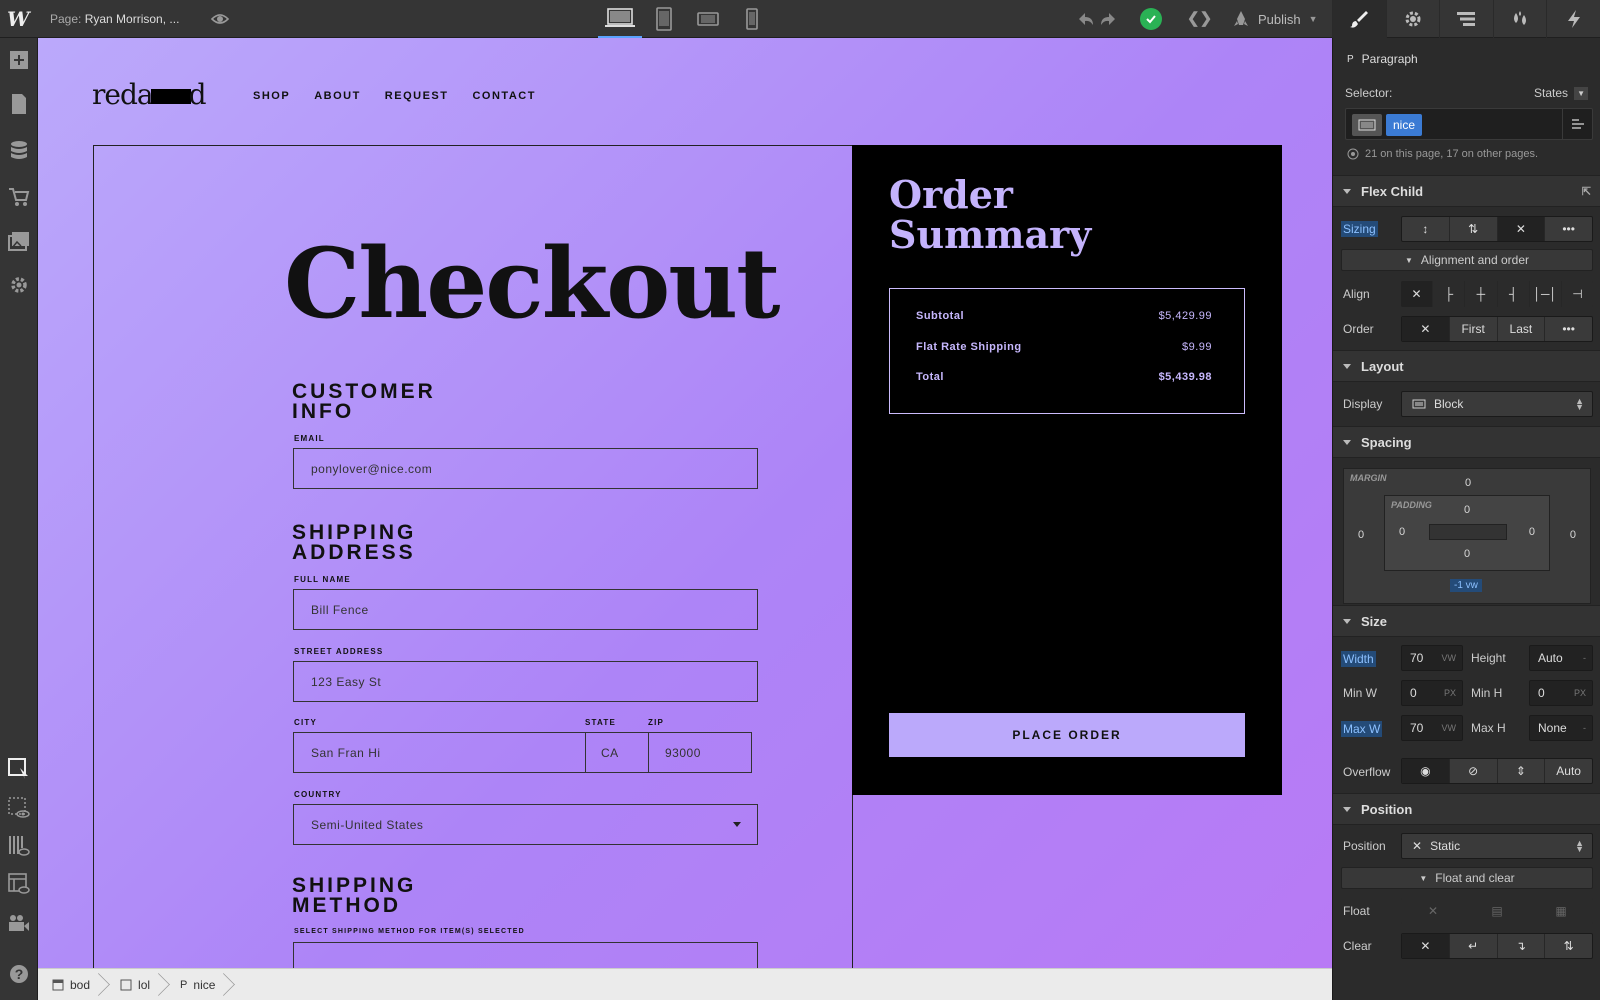 This screenshot has width=1600, height=1000. What do you see at coordinates (1199, 18) in the screenshot?
I see `code-export-icon: ❮❯` at bounding box center [1199, 18].